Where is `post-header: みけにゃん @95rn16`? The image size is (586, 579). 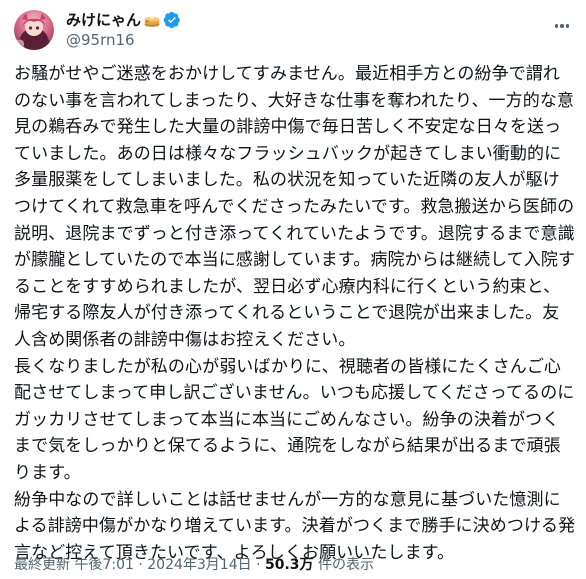 post-header: みけにゃん @95rn16 is located at coordinates (97, 30).